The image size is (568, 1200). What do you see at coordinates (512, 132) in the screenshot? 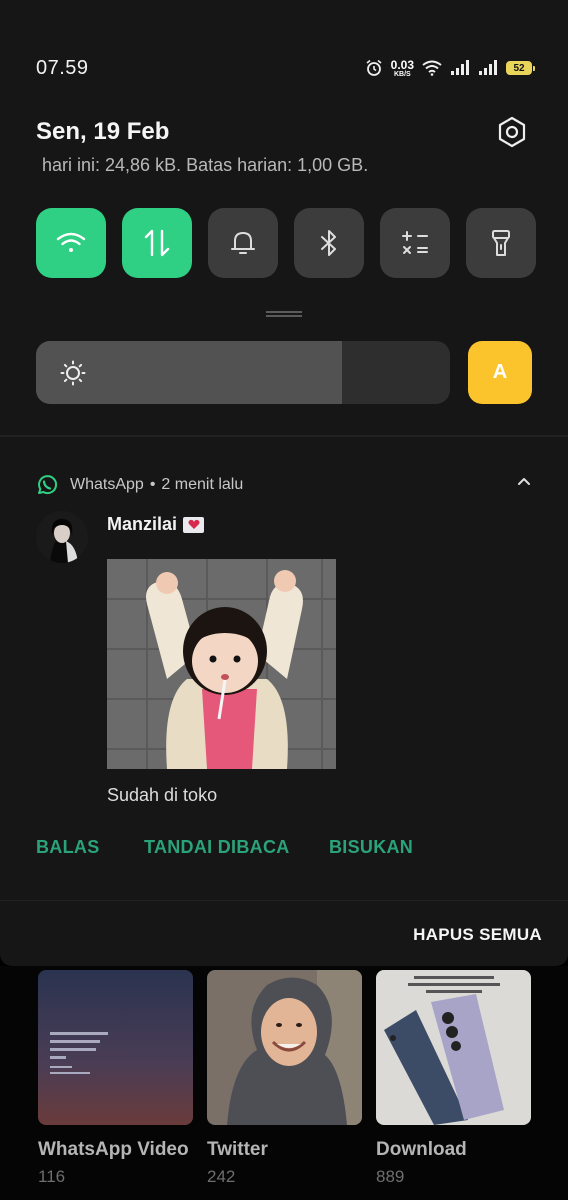
I see `settings-gear-icon` at bounding box center [512, 132].